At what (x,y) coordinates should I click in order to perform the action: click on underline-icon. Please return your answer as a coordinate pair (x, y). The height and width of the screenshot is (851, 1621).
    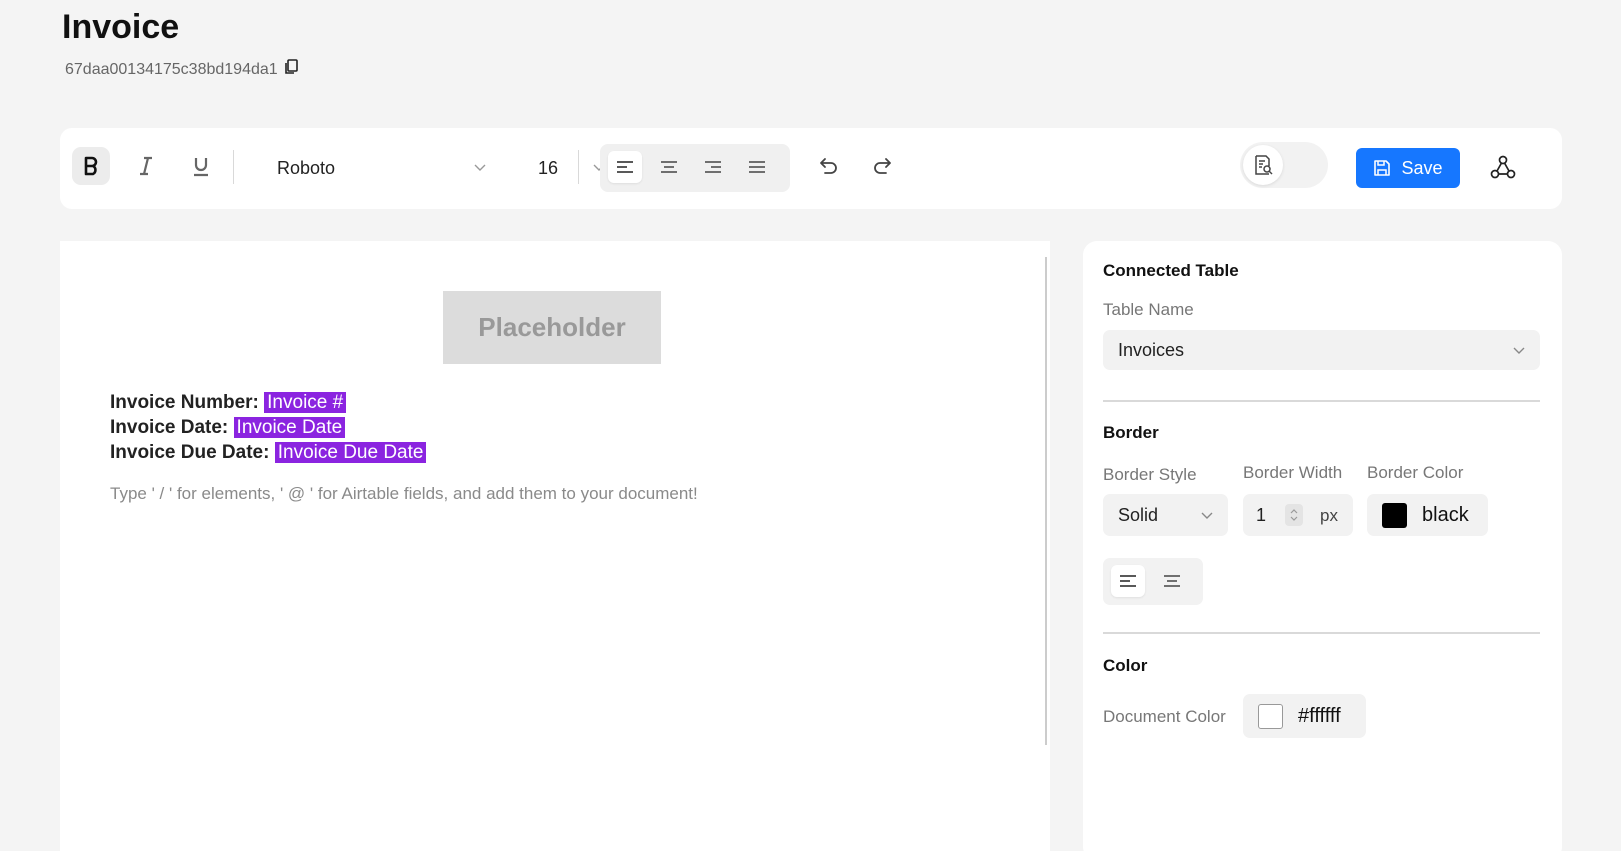
    Looking at the image, I should click on (201, 167).